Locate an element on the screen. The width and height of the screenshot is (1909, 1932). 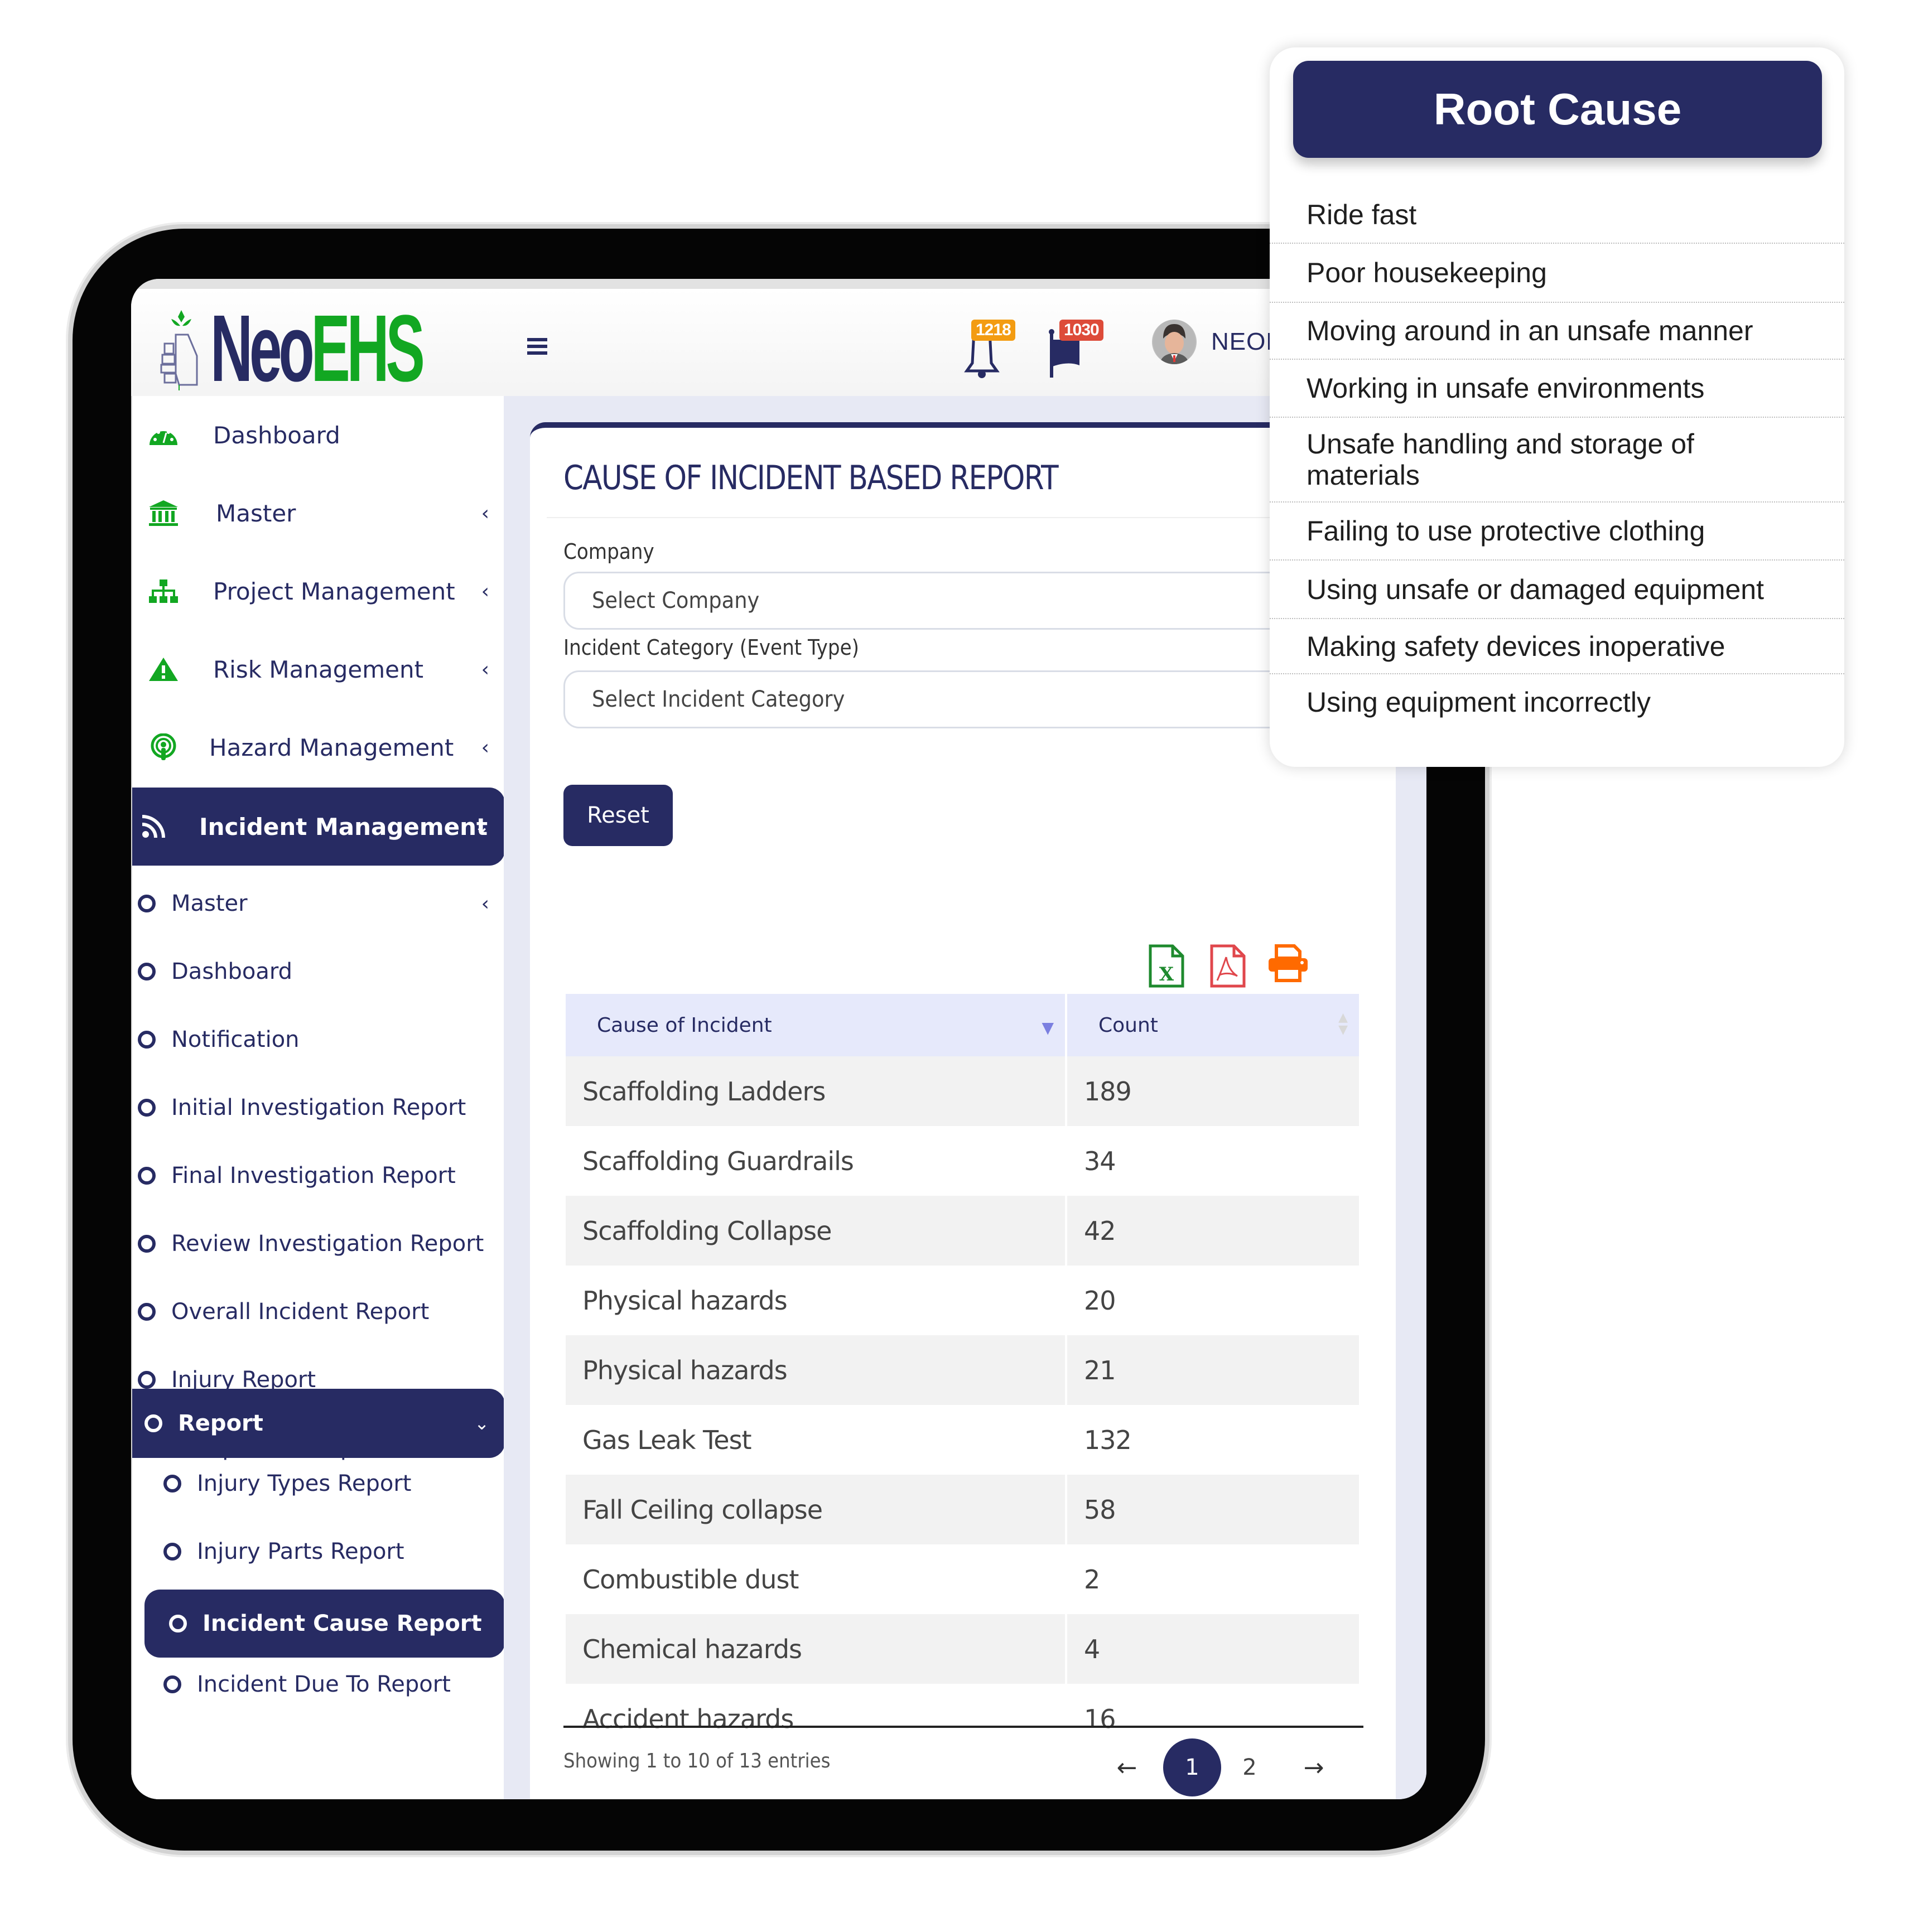
pagination-page-1: 1 is located at coordinates (1192, 1767).